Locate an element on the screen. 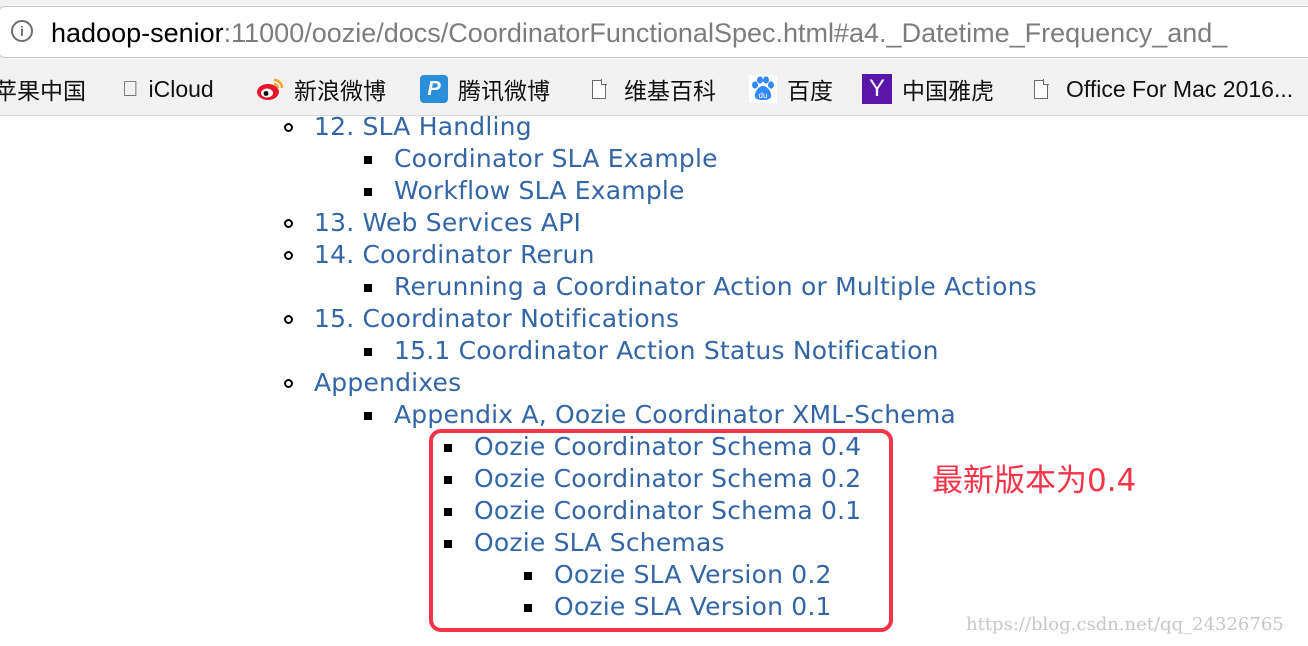  bookmark-wikipedia: 维基百科 is located at coordinates (654, 89).